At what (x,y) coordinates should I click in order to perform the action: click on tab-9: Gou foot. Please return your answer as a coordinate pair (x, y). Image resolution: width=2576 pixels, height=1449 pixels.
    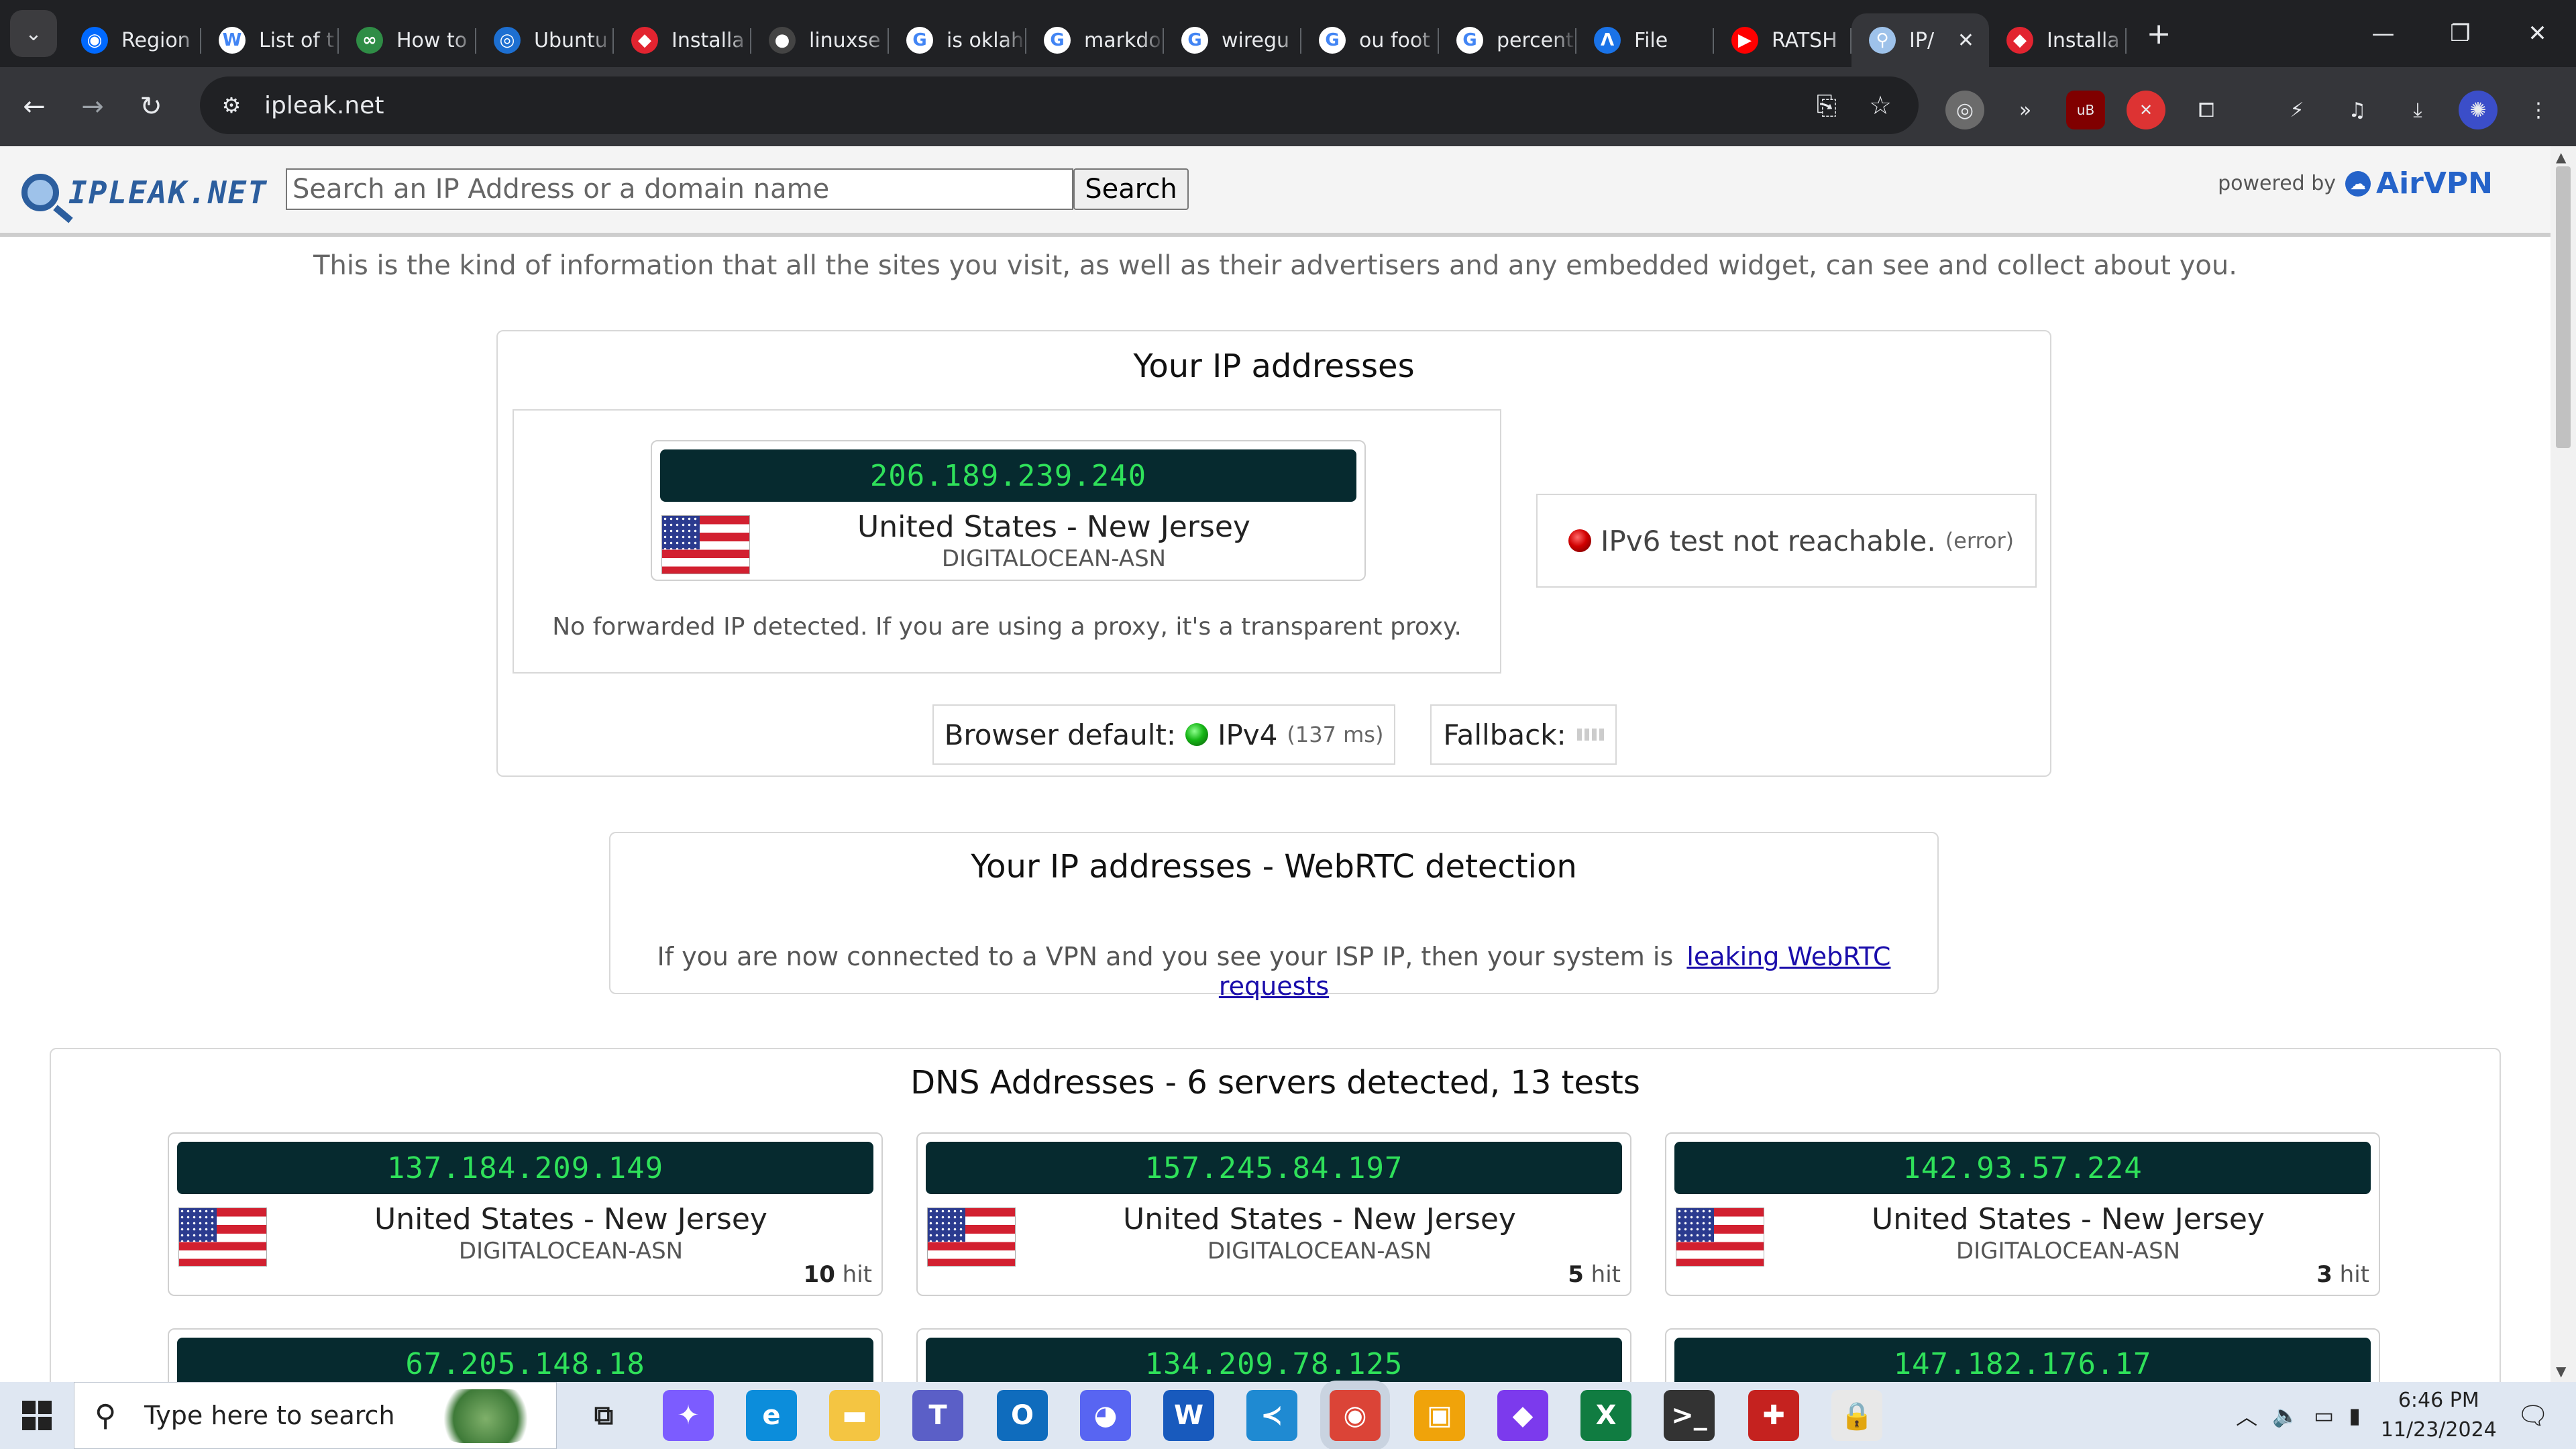
    Looking at the image, I should click on (1370, 40).